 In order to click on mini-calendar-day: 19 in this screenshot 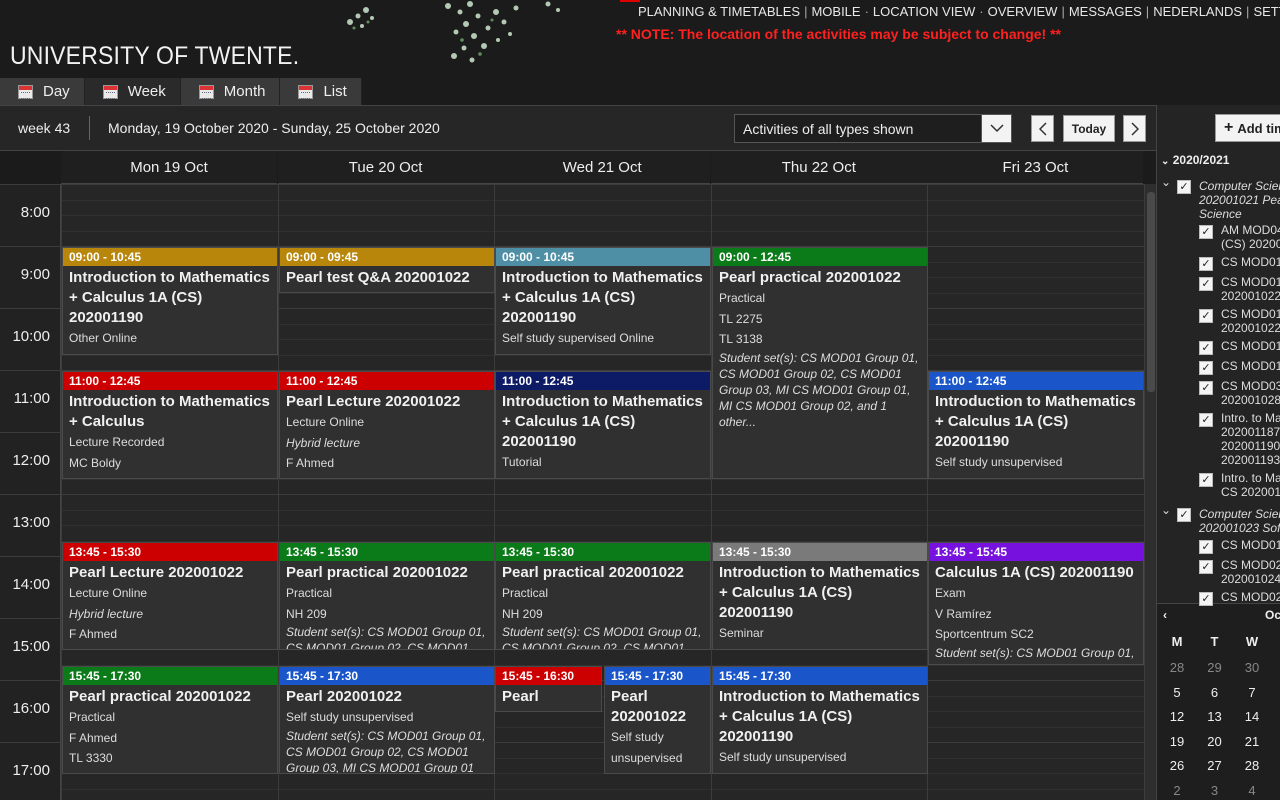, I will do `click(1177, 741)`.